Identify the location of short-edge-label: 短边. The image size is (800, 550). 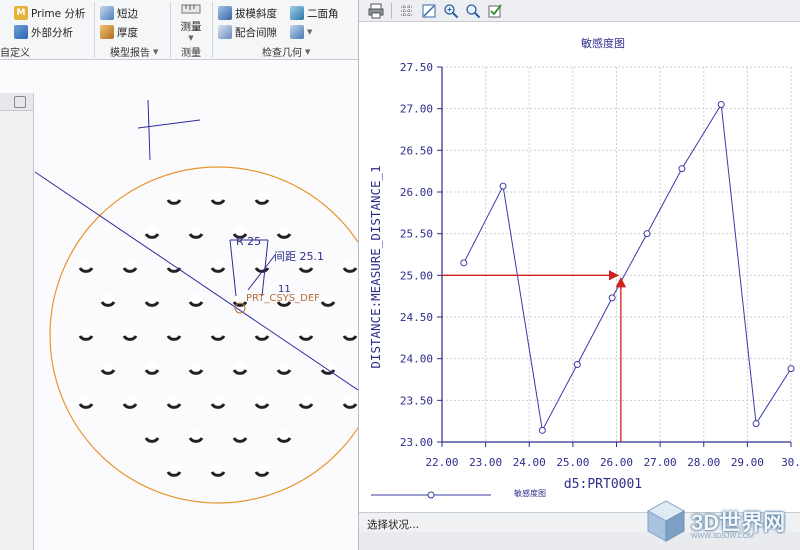
(127, 13).